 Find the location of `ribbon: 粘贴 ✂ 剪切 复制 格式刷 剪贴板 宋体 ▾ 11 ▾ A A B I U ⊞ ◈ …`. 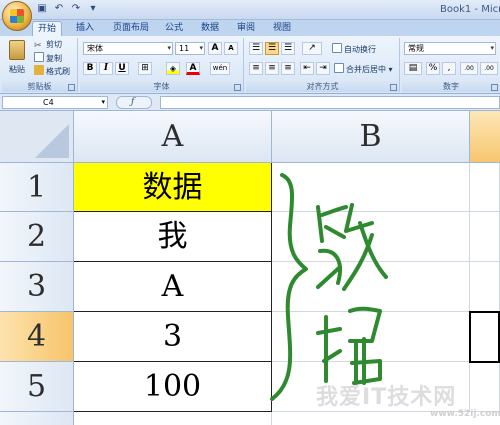

ribbon: 粘贴 ✂ 剪切 复制 格式刷 剪贴板 宋体 ▾ 11 ▾ A A B I U ⊞ ◈ … is located at coordinates (250, 65).